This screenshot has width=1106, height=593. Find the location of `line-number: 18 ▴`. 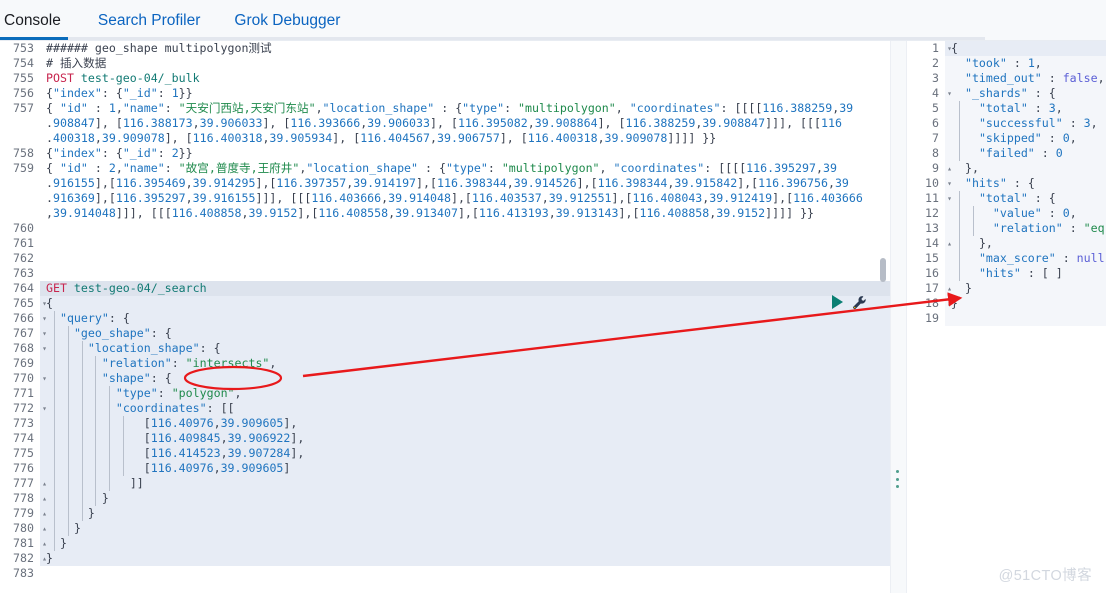

line-number: 18 ▴ is located at coordinates (929, 303).